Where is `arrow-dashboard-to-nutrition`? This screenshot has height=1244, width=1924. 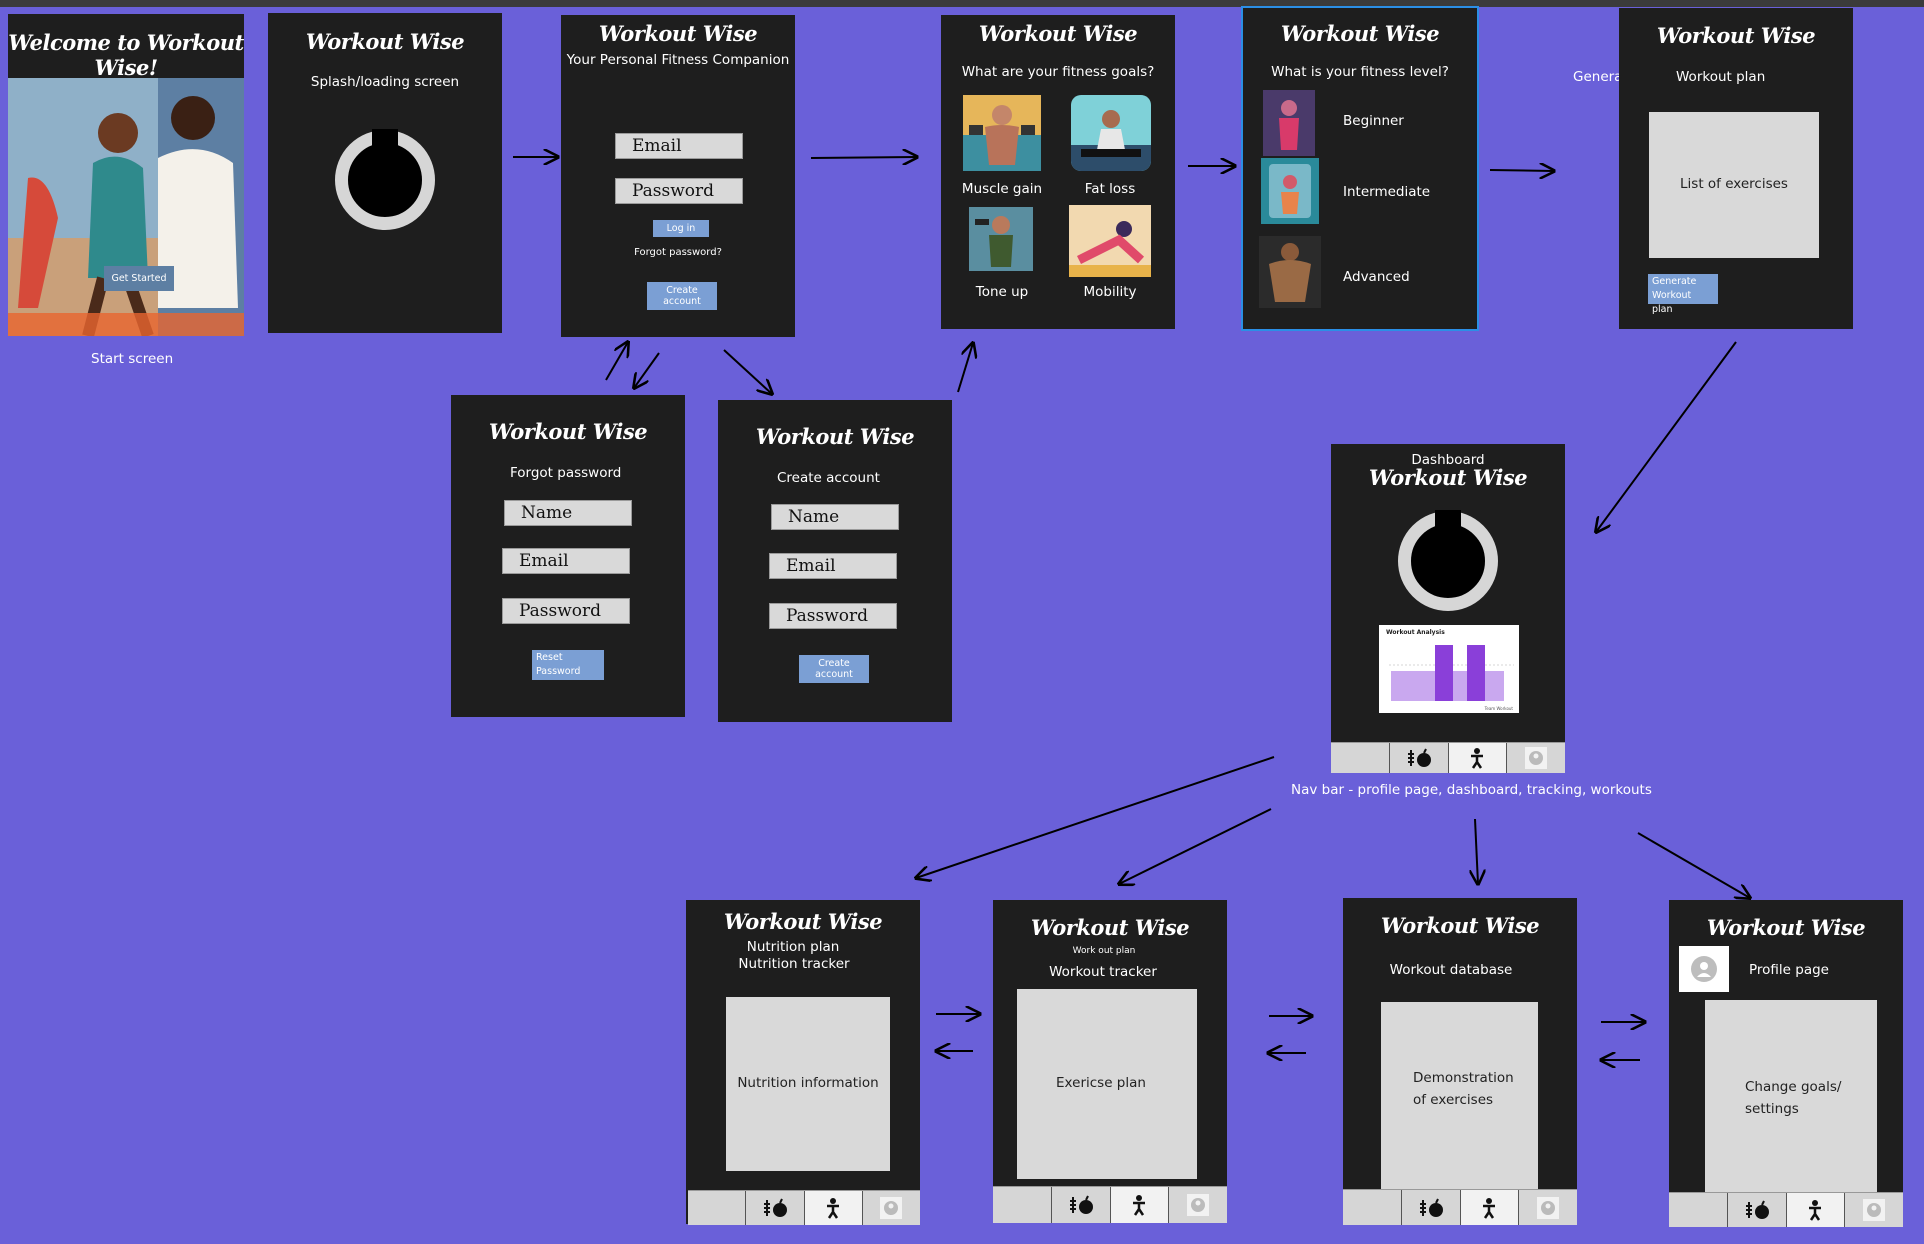 arrow-dashboard-to-nutrition is located at coordinates (1095, 817).